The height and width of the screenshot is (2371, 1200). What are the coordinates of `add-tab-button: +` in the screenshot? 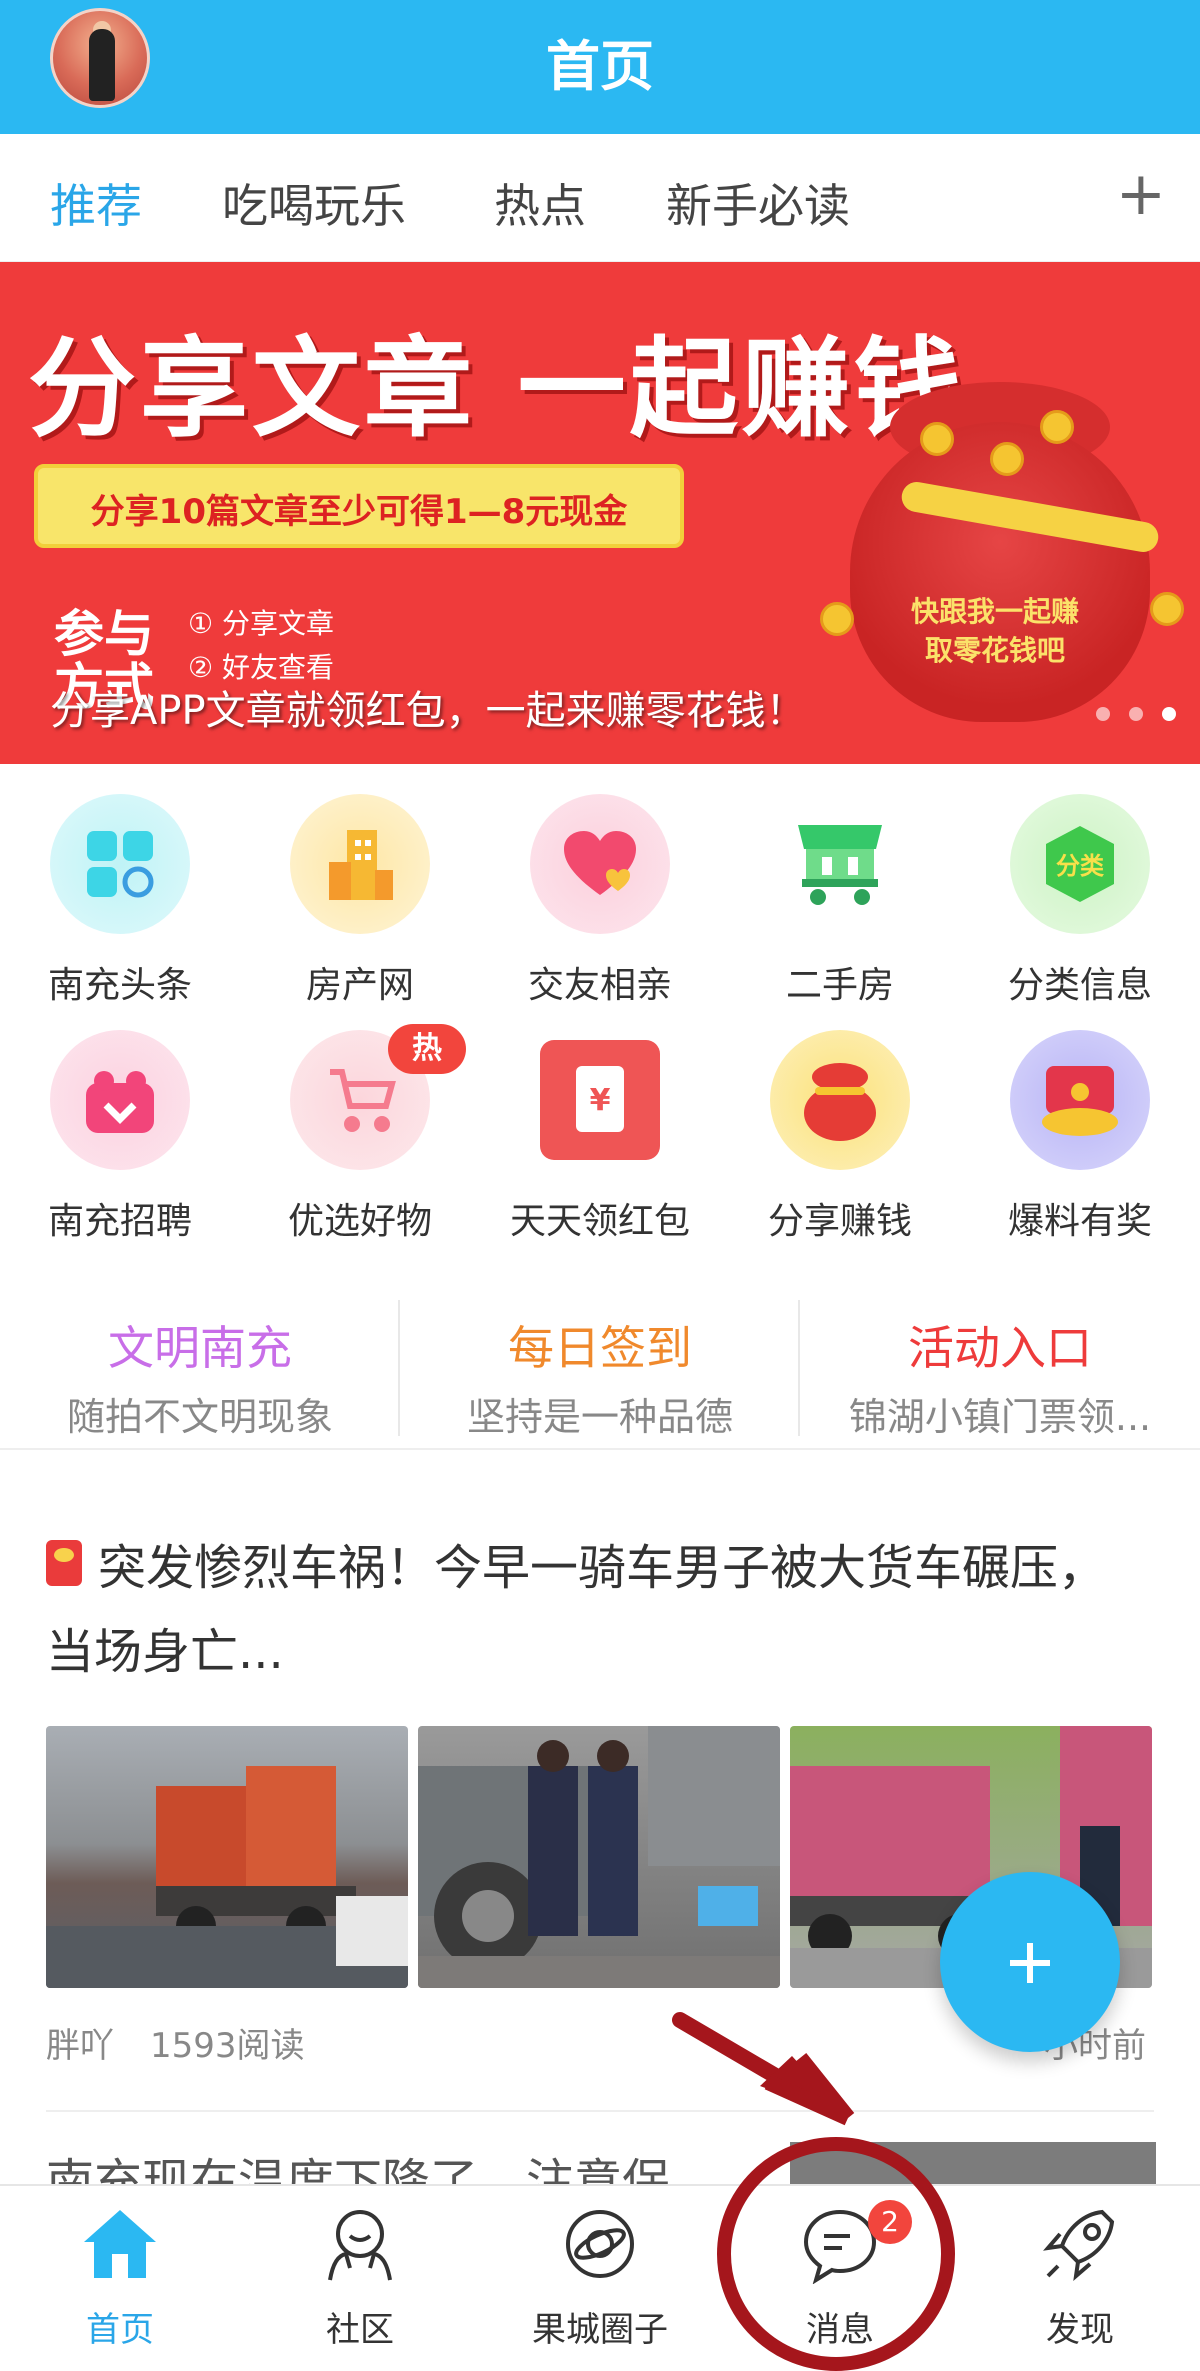 It's located at (1141, 194).